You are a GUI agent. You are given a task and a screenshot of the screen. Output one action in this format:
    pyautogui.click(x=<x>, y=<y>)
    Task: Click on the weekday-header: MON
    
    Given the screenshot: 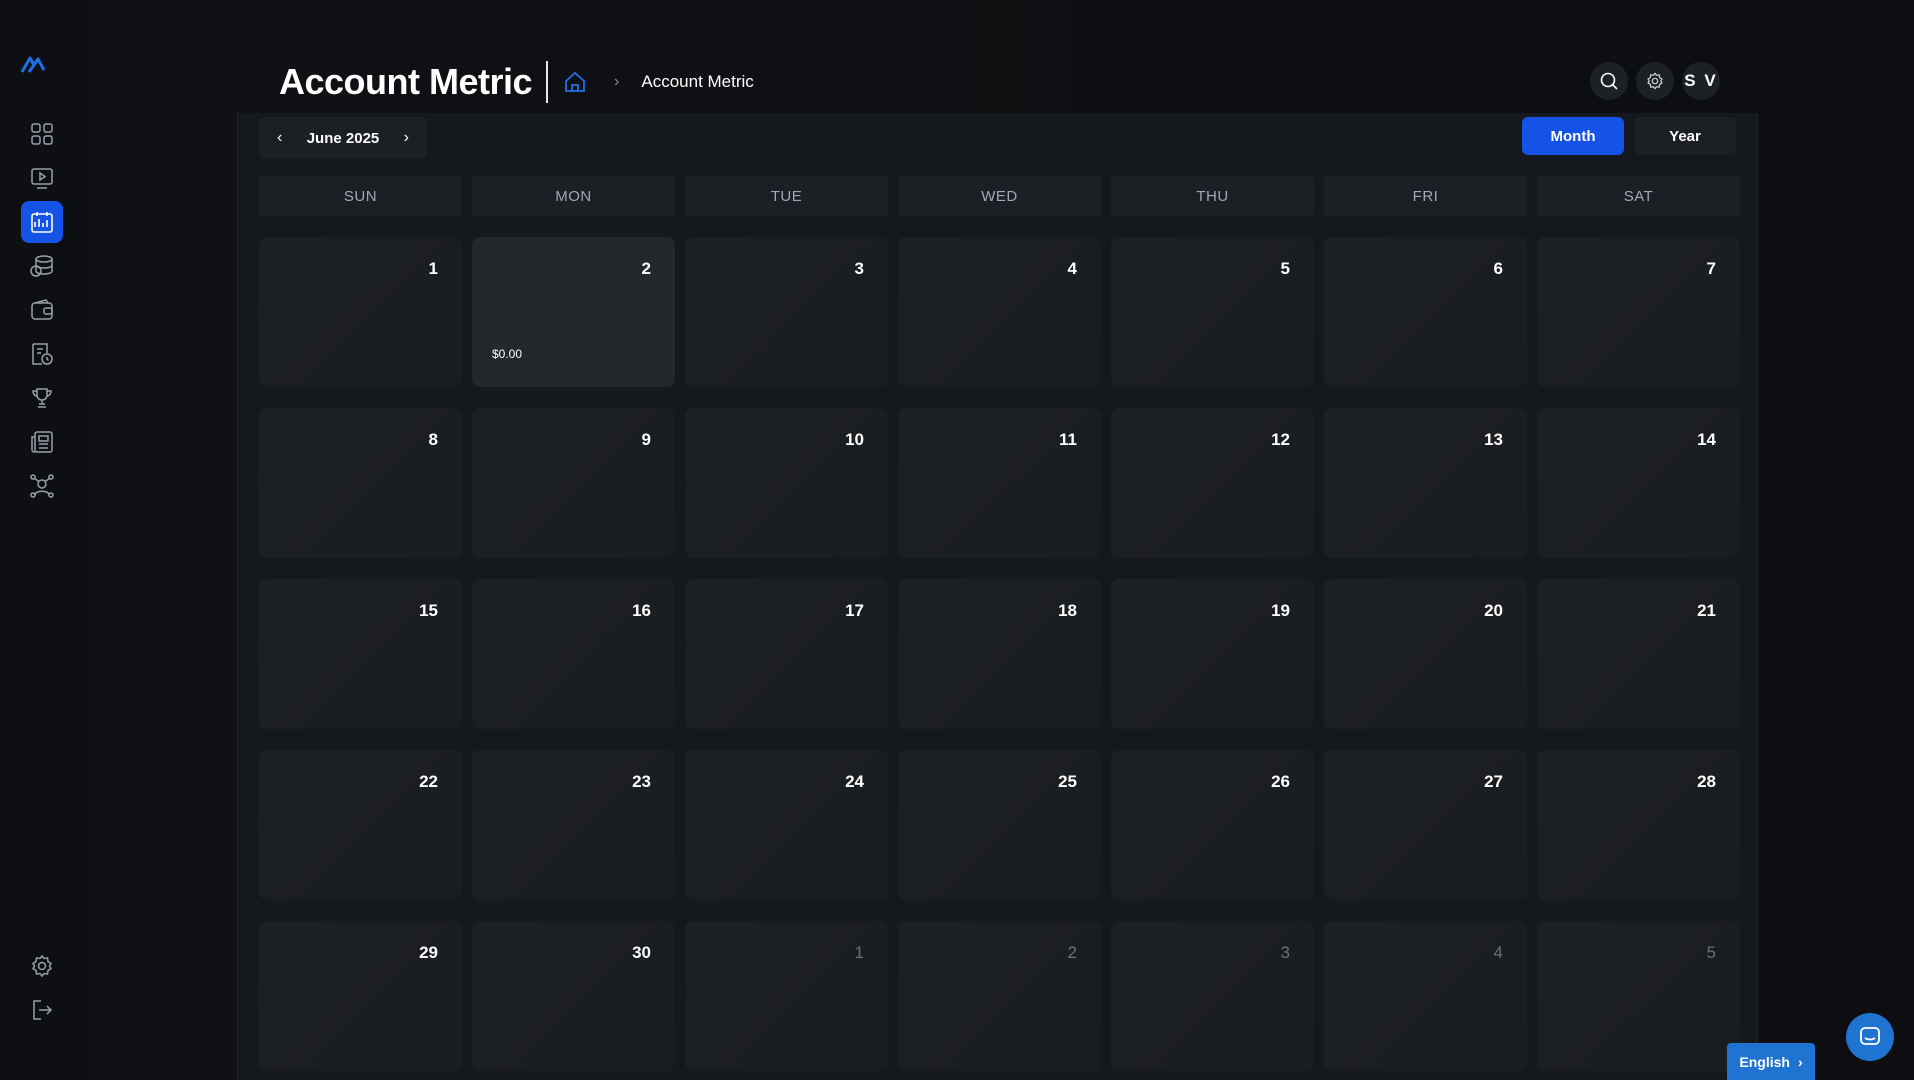 What is the action you would take?
    pyautogui.click(x=573, y=196)
    